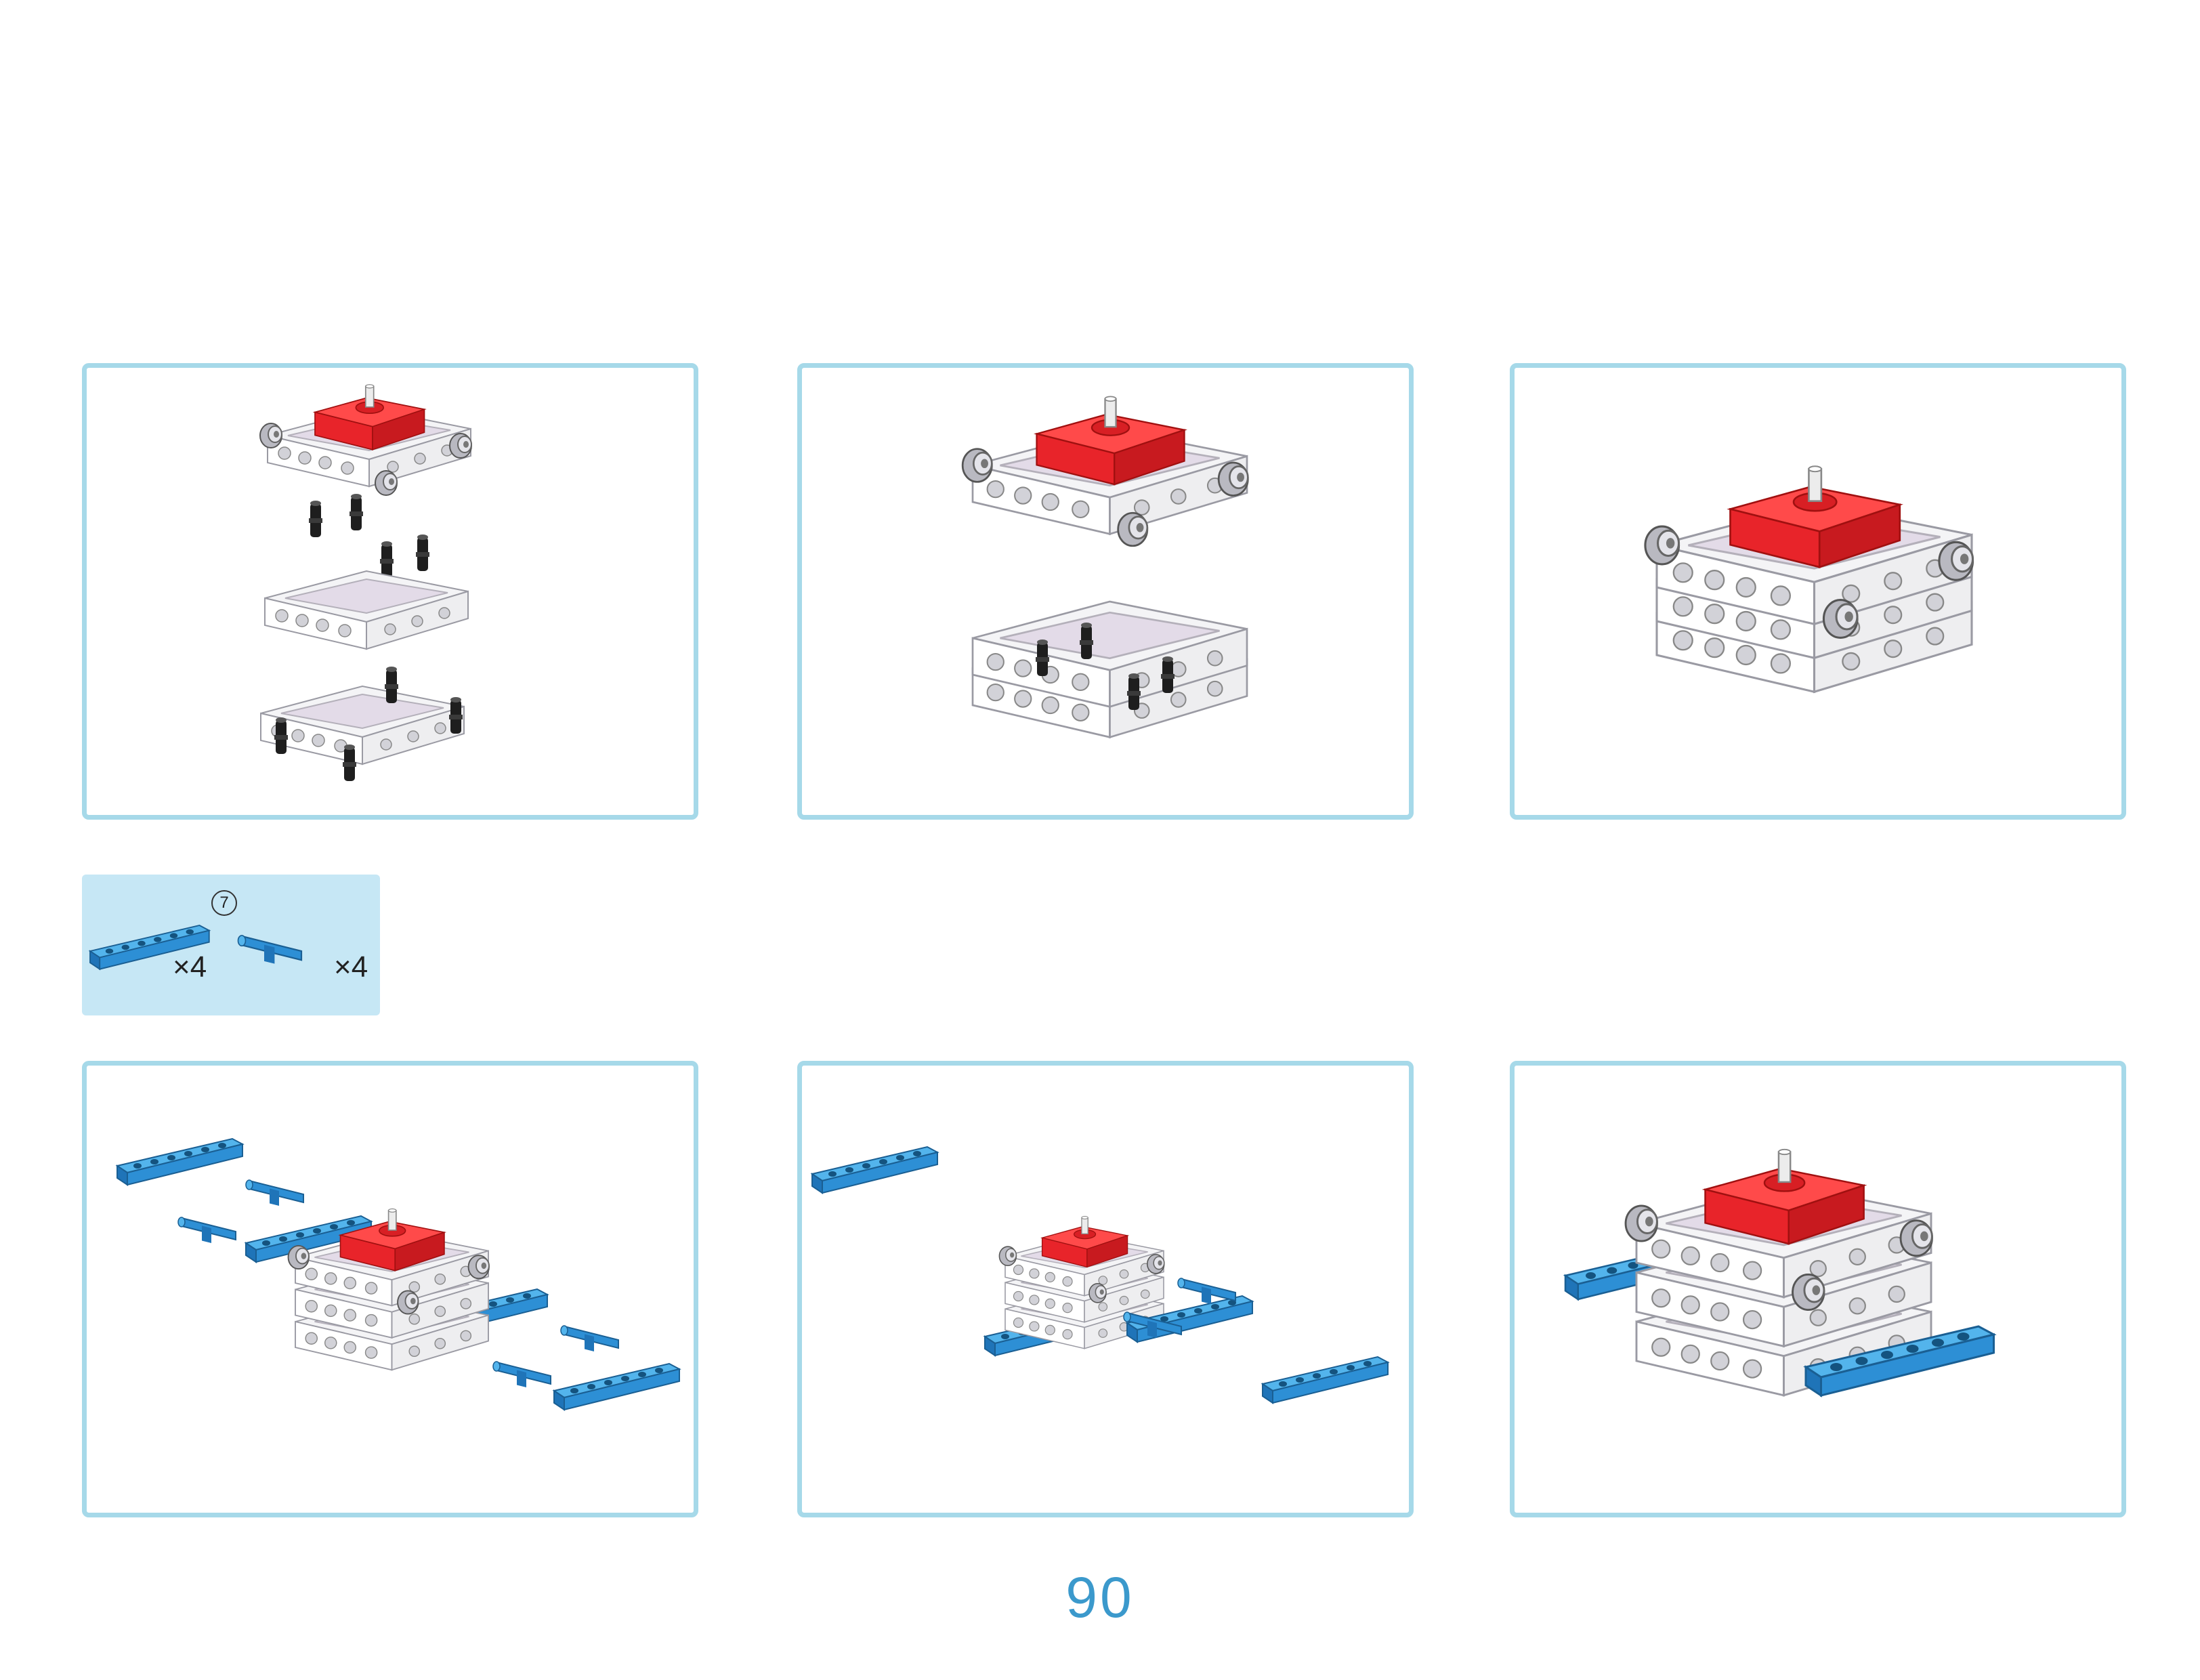 The width and height of the screenshot is (2200, 1680). I want to click on black-pin-icon, so click(369, 536).